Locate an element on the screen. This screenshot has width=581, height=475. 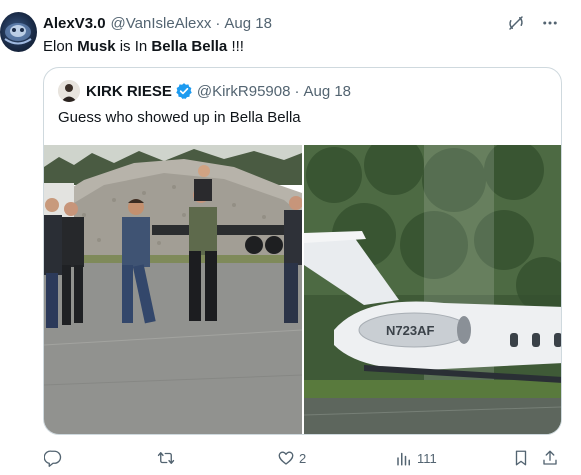
tweet-text-part: Elon is located at coordinates (60, 46).